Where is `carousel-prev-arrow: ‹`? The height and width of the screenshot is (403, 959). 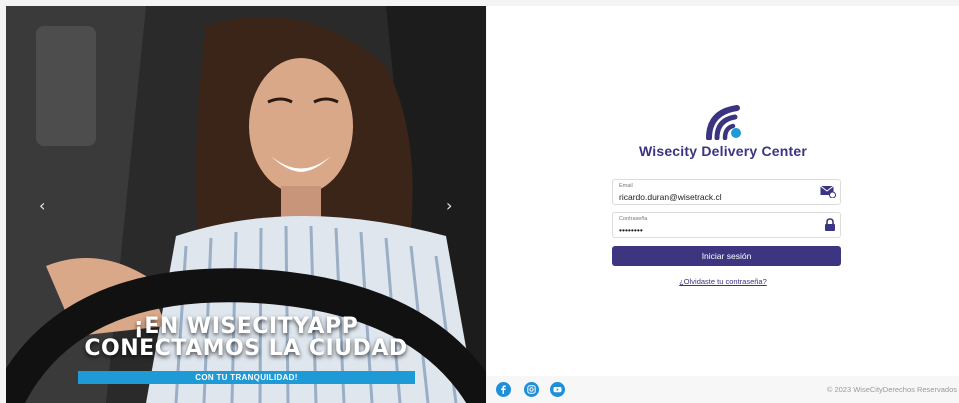 carousel-prev-arrow: ‹ is located at coordinates (42, 206).